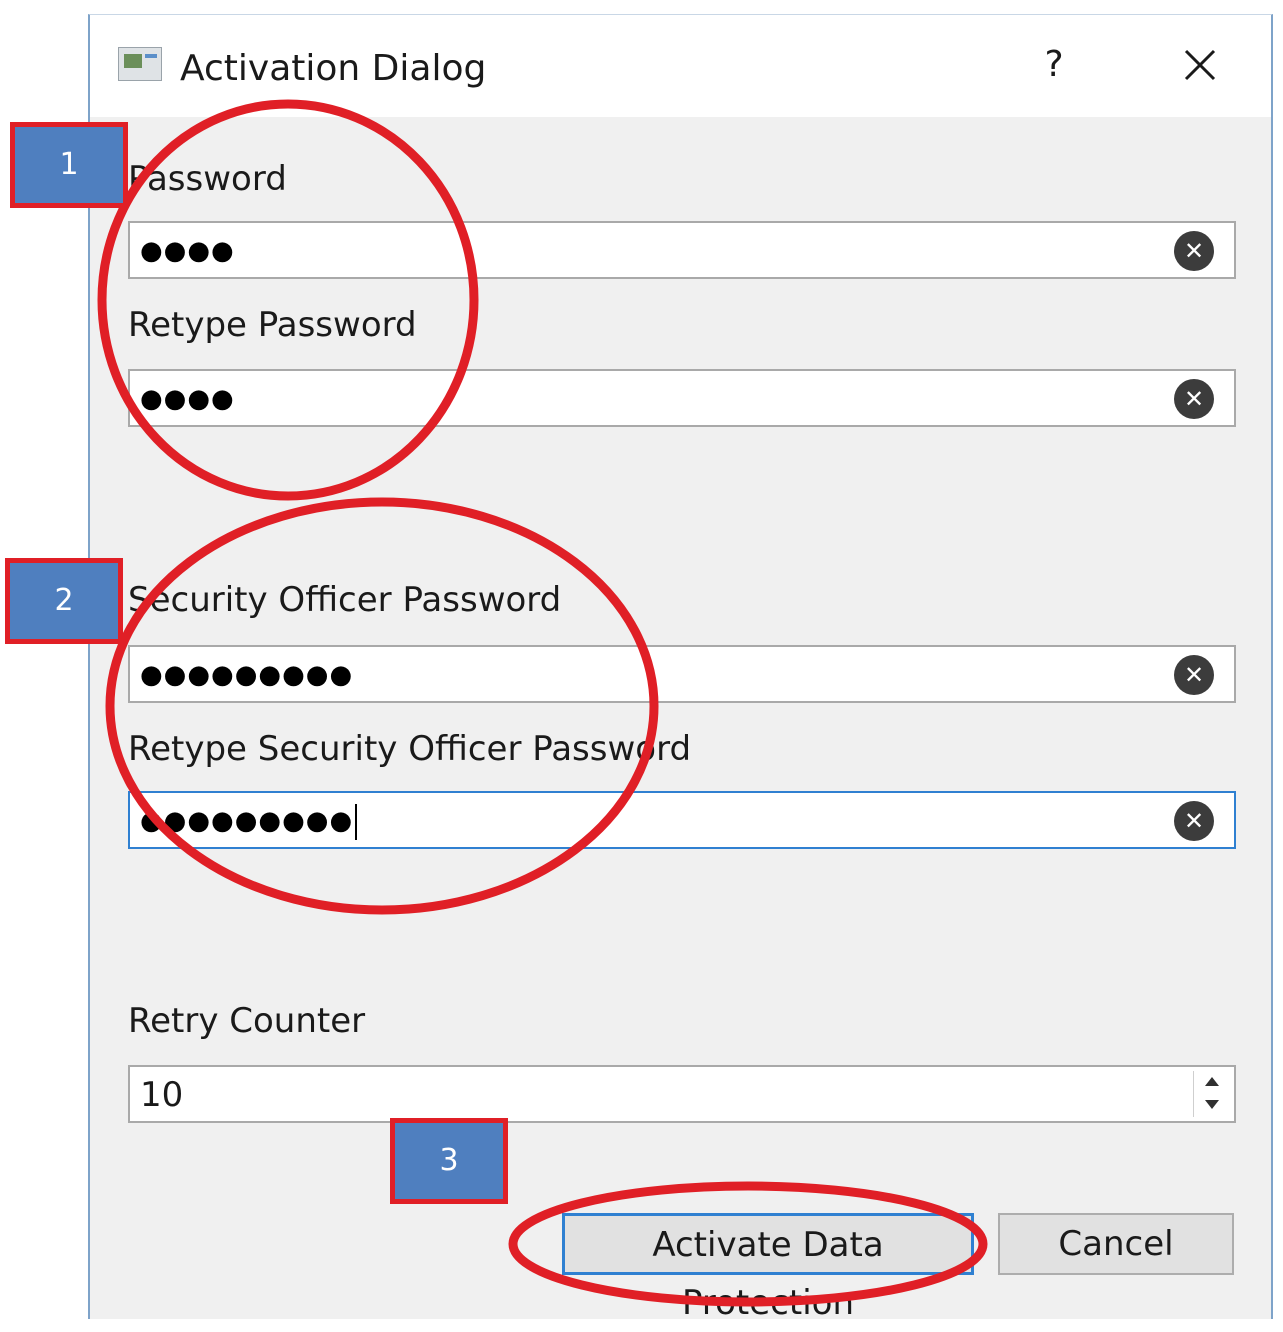 The width and height of the screenshot is (1283, 1332). Describe the element at coordinates (187, 251) in the screenshot. I see `password-mask: ●●●●` at that location.